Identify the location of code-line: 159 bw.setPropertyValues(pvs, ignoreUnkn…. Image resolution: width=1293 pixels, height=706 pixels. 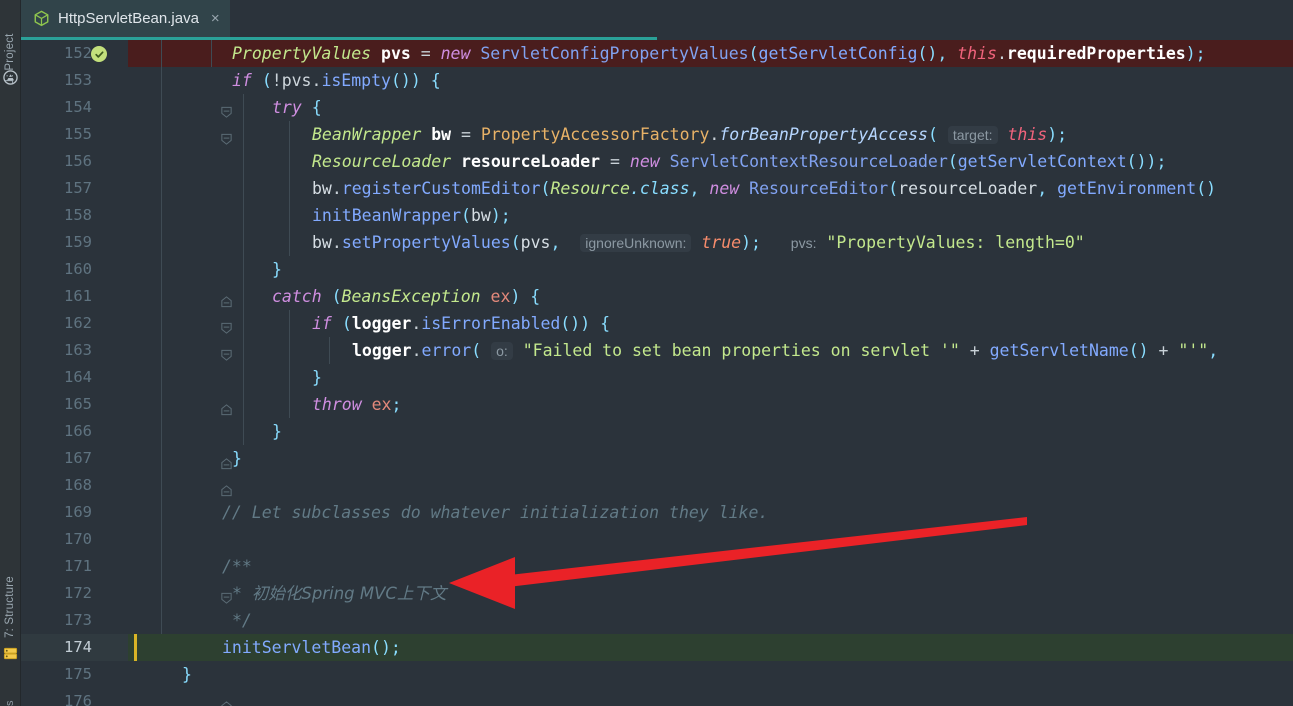
(657, 242).